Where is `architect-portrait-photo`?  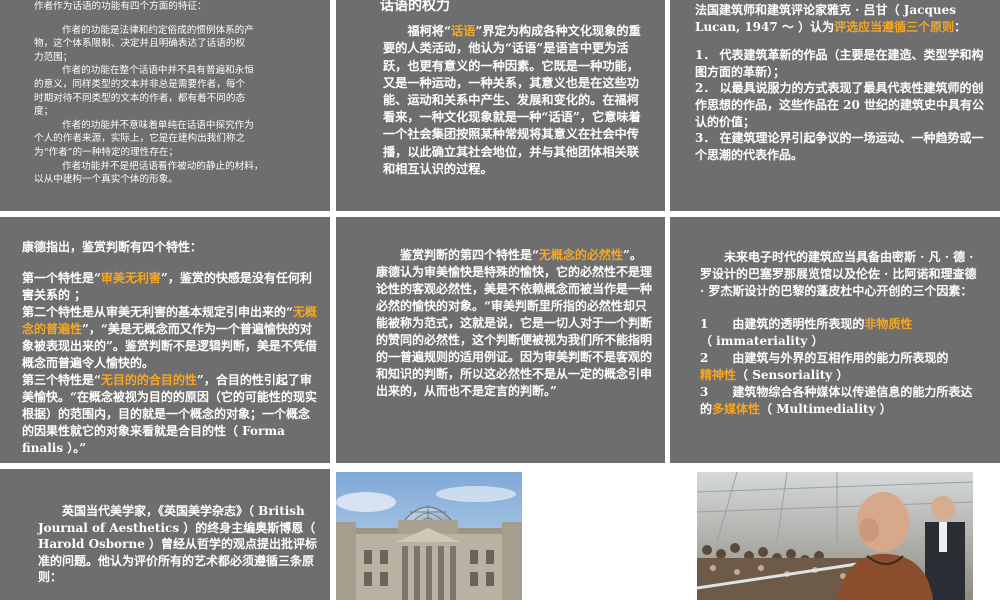 architect-portrait-photo is located at coordinates (835, 536).